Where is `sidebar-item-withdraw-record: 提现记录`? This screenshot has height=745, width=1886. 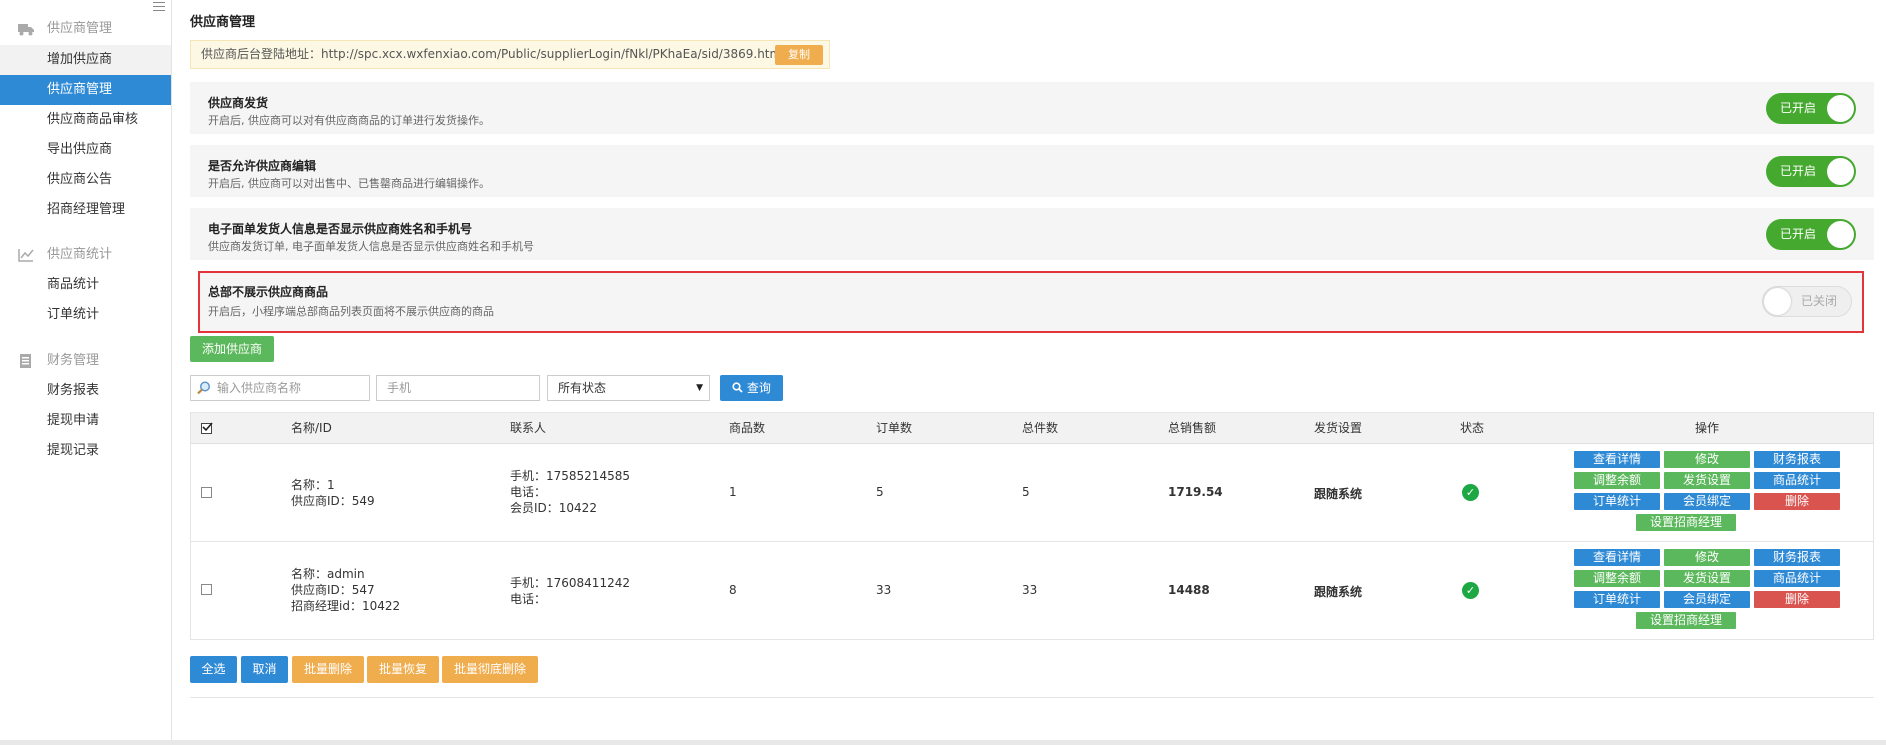
sidebar-item-withdraw-record: 提现记录 is located at coordinates (85, 451).